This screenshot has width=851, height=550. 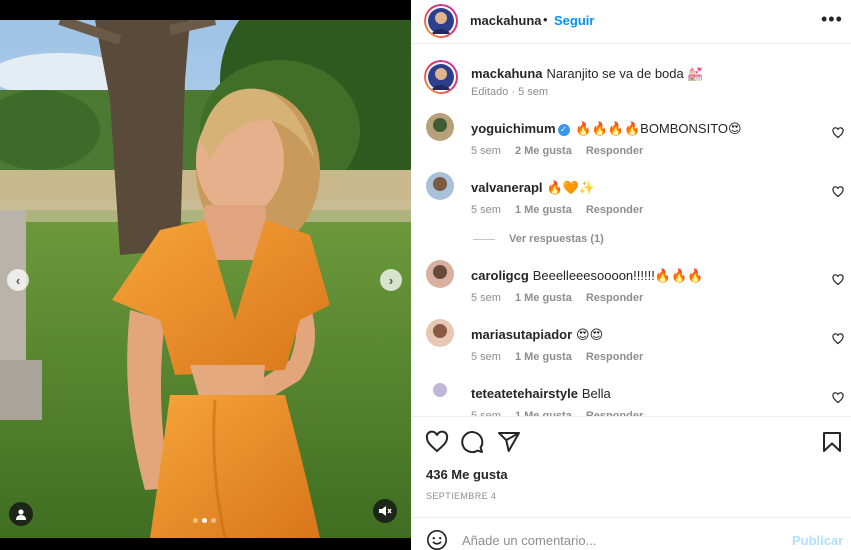 I want to click on author-avatar, so click(x=441, y=21).